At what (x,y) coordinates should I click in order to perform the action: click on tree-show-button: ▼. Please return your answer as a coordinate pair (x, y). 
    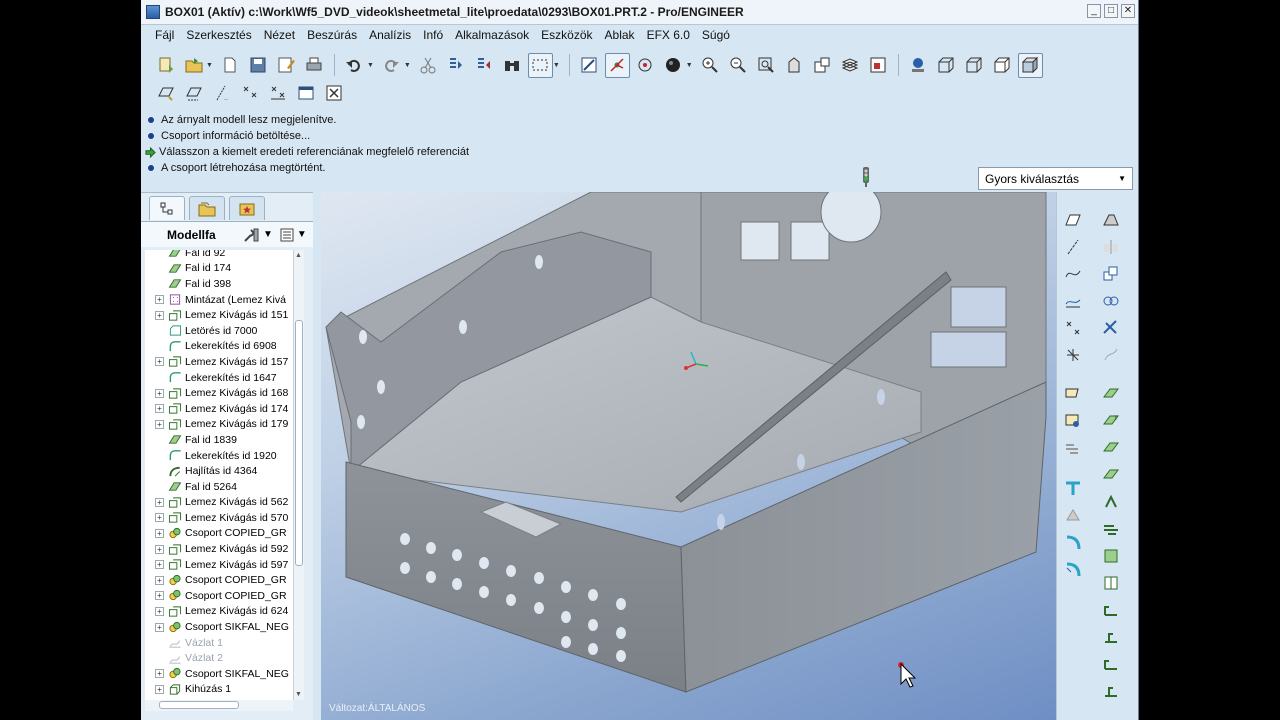
    Looking at the image, I should click on (293, 235).